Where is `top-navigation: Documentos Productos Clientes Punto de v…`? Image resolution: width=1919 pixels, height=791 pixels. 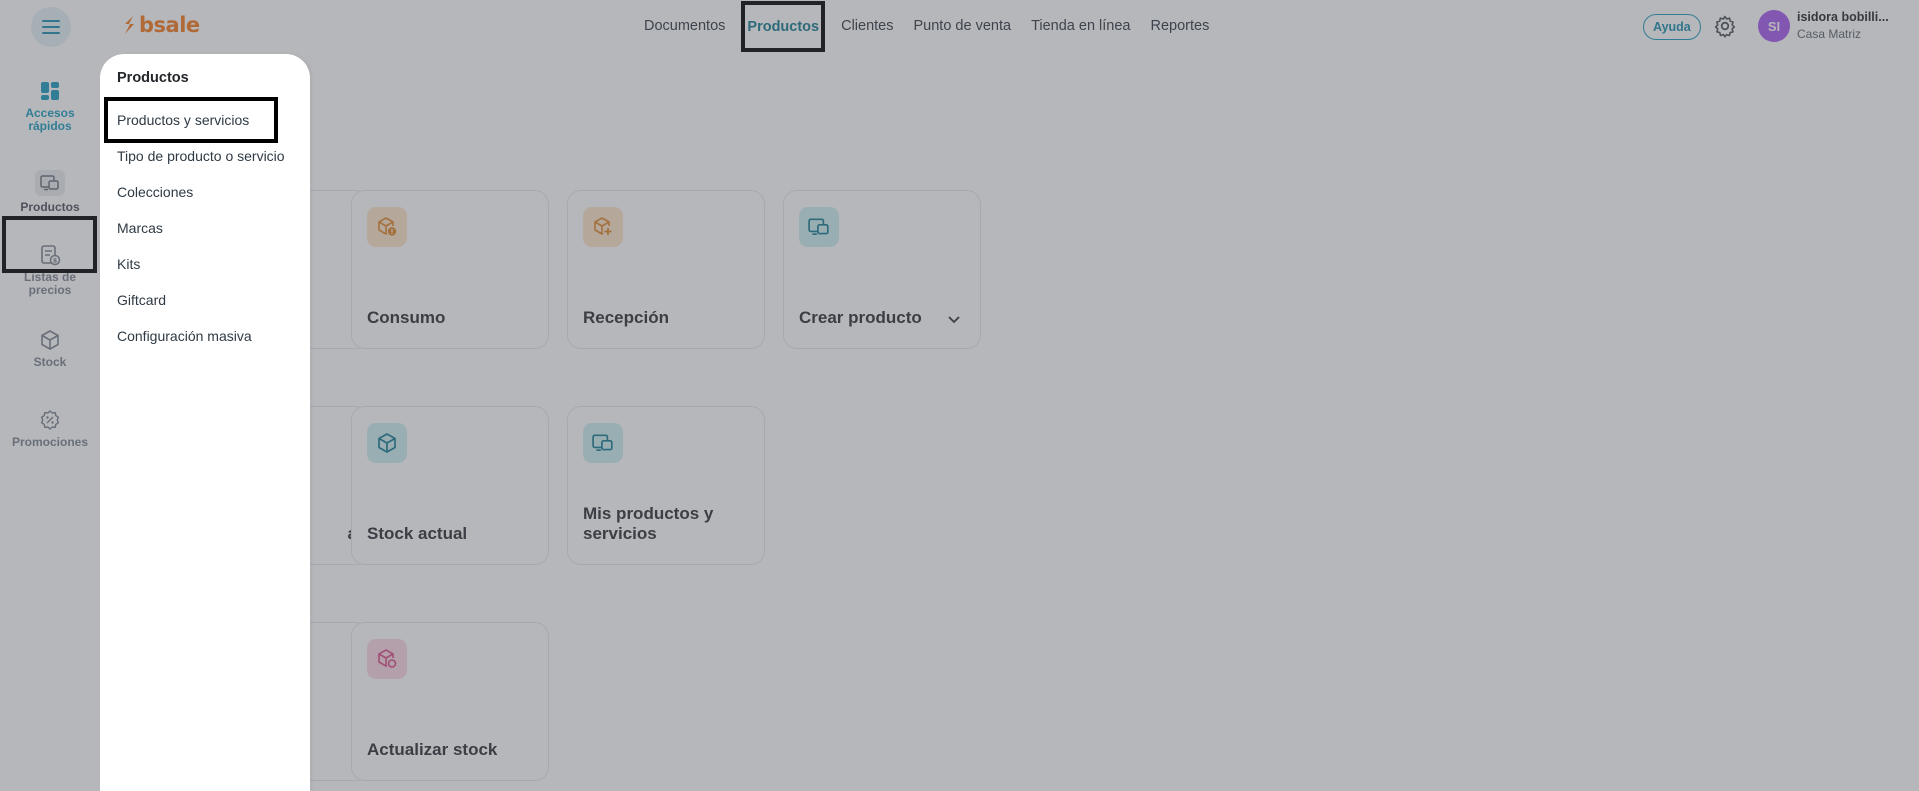 top-navigation: Documentos Productos Clientes Punto de v… is located at coordinates (926, 26).